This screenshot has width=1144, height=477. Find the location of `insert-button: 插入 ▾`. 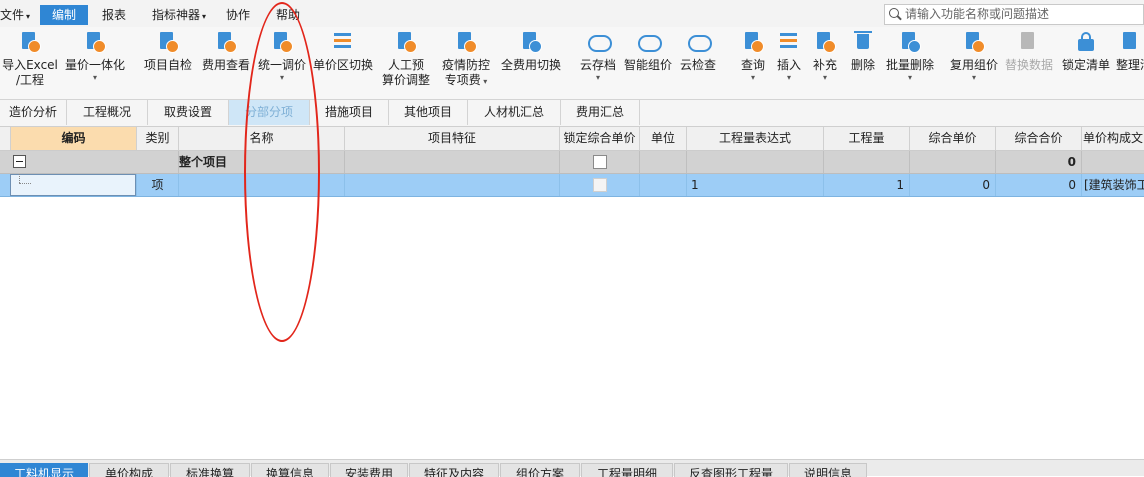

insert-button: 插入 ▾ is located at coordinates (789, 57).